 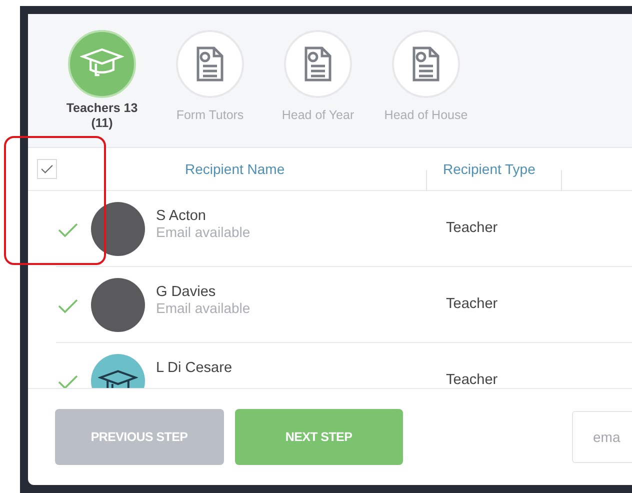 What do you see at coordinates (602, 437) in the screenshot?
I see `email-field: ema` at bounding box center [602, 437].